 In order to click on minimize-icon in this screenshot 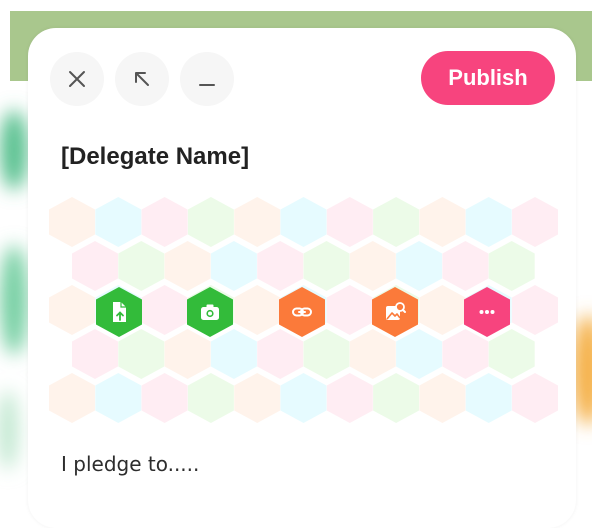, I will do `click(207, 85)`.